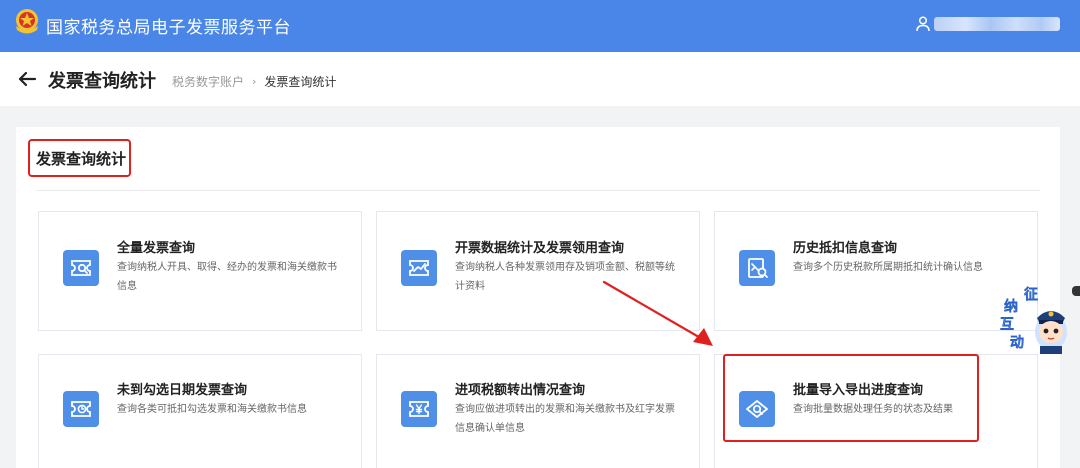 The height and width of the screenshot is (468, 1080). What do you see at coordinates (81, 409) in the screenshot?
I see `clock-ticket-icon` at bounding box center [81, 409].